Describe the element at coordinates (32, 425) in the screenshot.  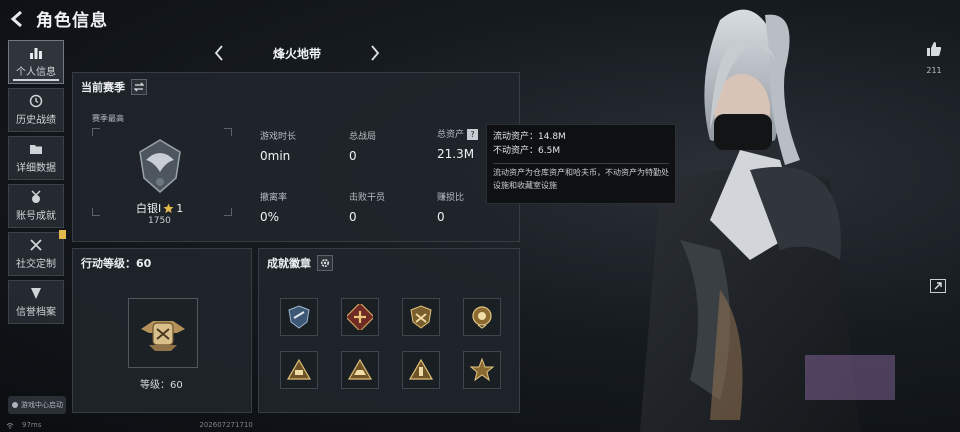
I see `ping-value: 97ms` at that location.